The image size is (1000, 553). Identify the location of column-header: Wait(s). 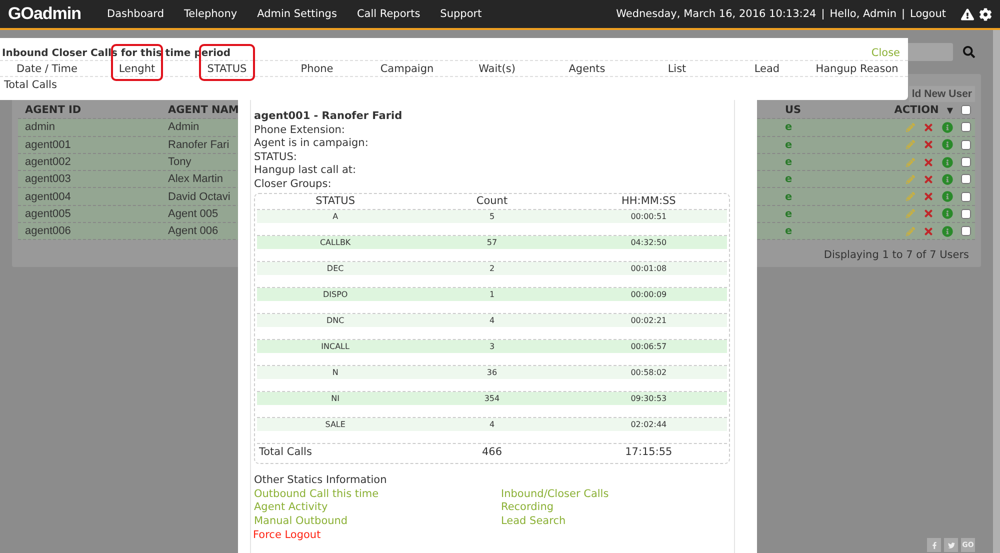
(497, 68).